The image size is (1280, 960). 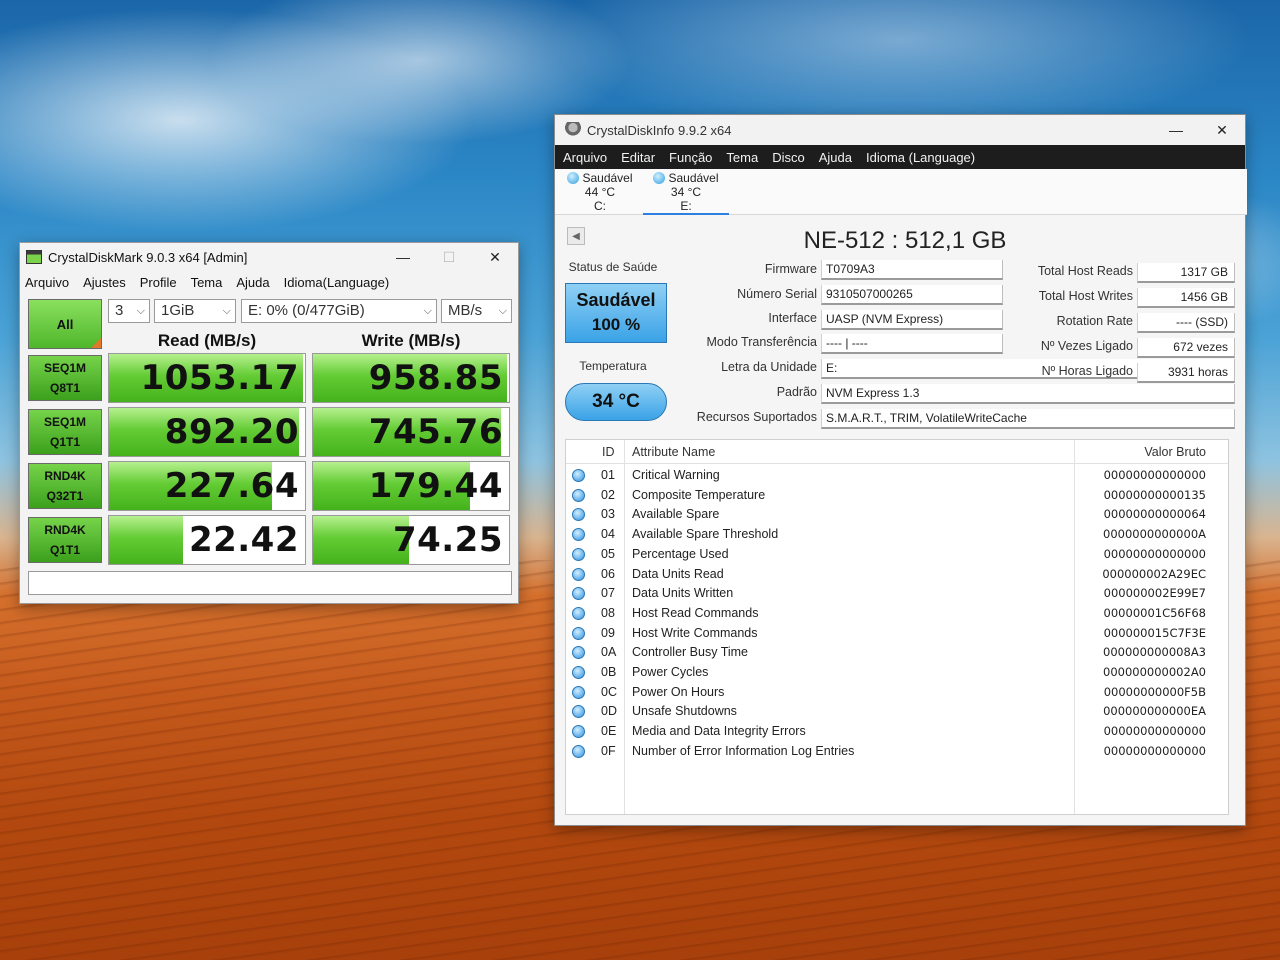 What do you see at coordinates (699, 494) in the screenshot?
I see `smart-attr-name: Composite Temperature` at bounding box center [699, 494].